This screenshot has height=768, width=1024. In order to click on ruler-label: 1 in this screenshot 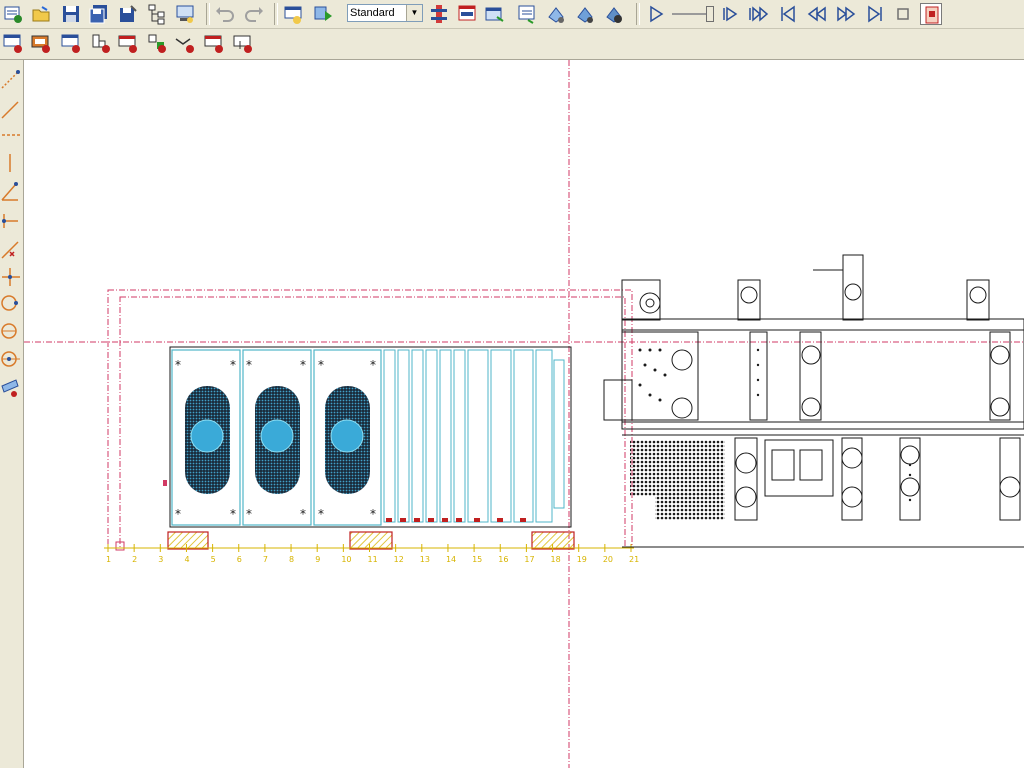, I will do `click(108, 559)`.